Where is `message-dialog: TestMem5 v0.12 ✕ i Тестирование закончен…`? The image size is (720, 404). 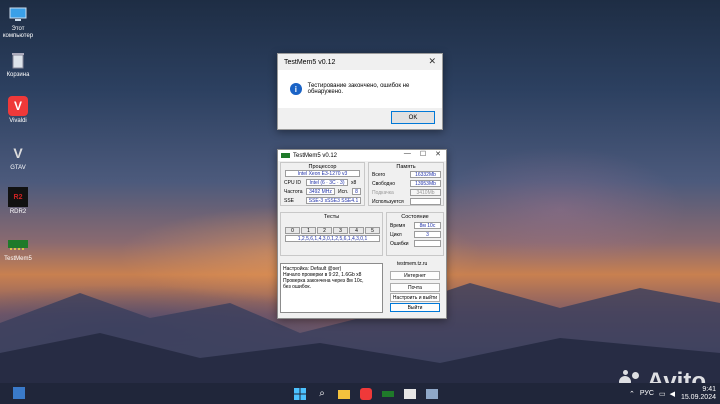
message-dialog: TestMem5 v0.12 ✕ i Тестирование закончен… is located at coordinates (360, 91).